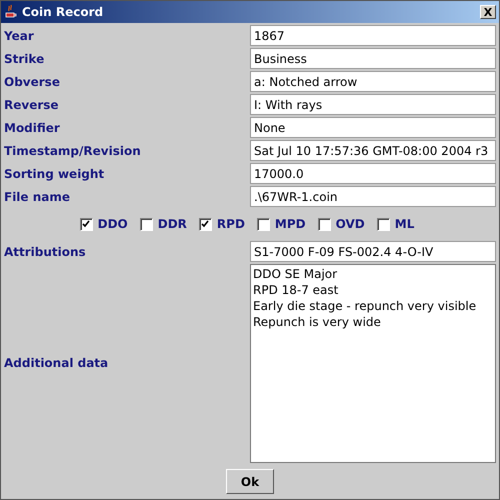 This screenshot has width=500, height=500. Describe the element at coordinates (373, 104) in the screenshot. I see `input-field: I: With rays` at that location.